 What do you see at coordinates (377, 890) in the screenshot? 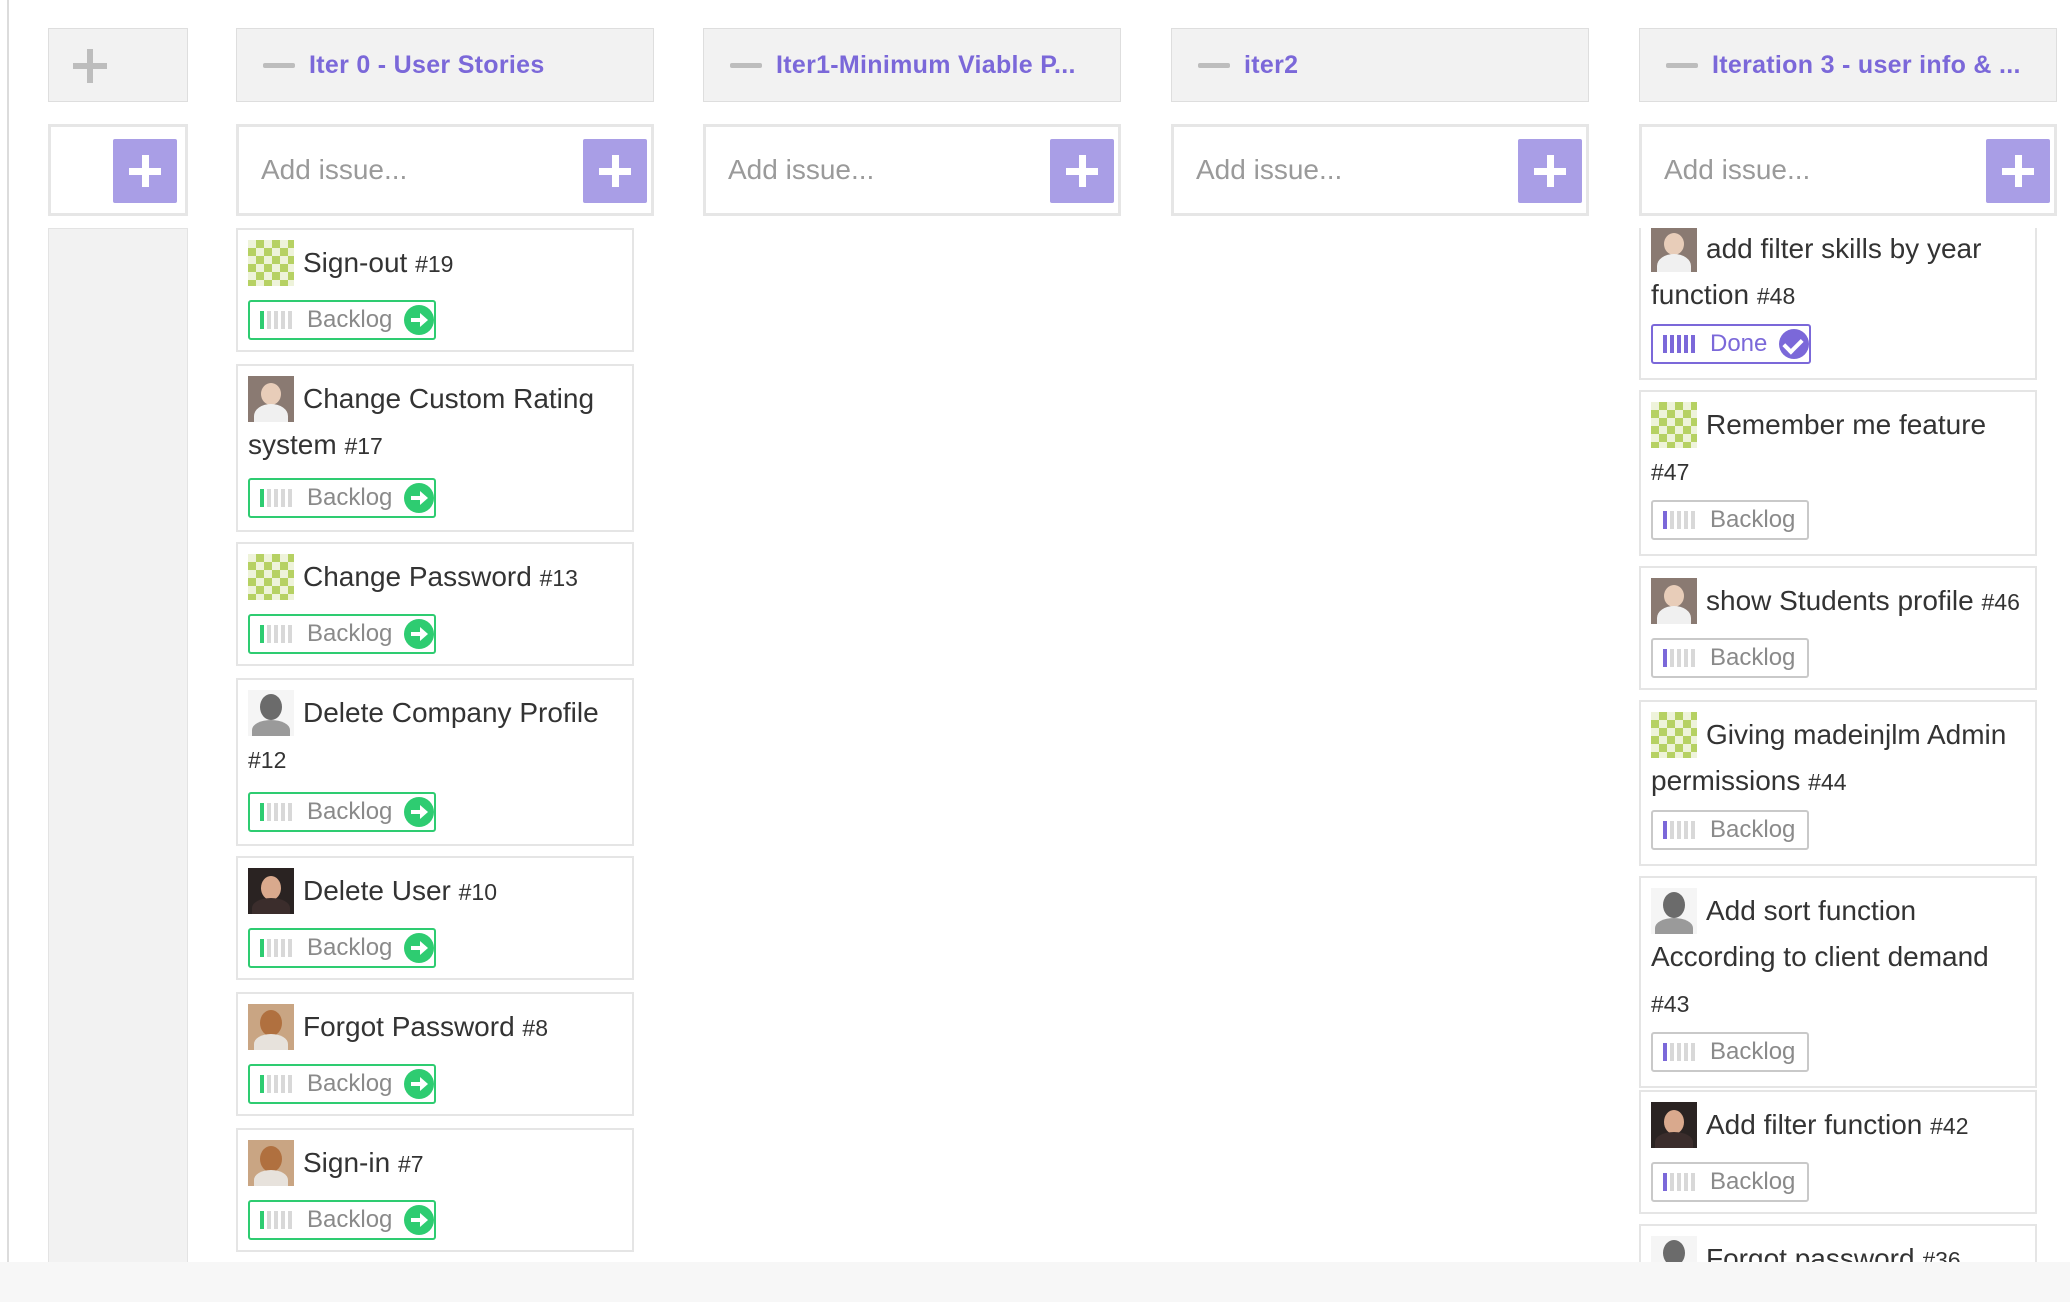
I see `issue-title: Delete User` at bounding box center [377, 890].